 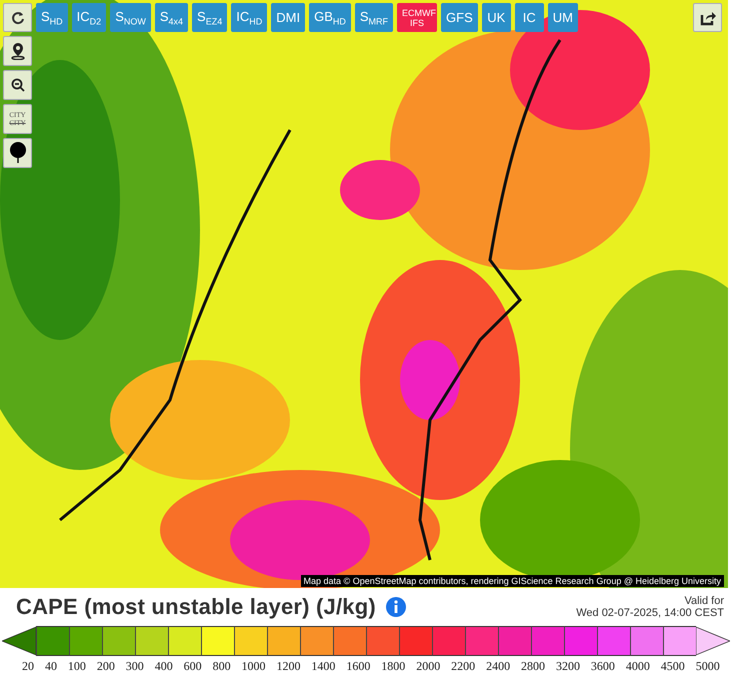 I want to click on scale-label: 800, so click(x=221, y=666).